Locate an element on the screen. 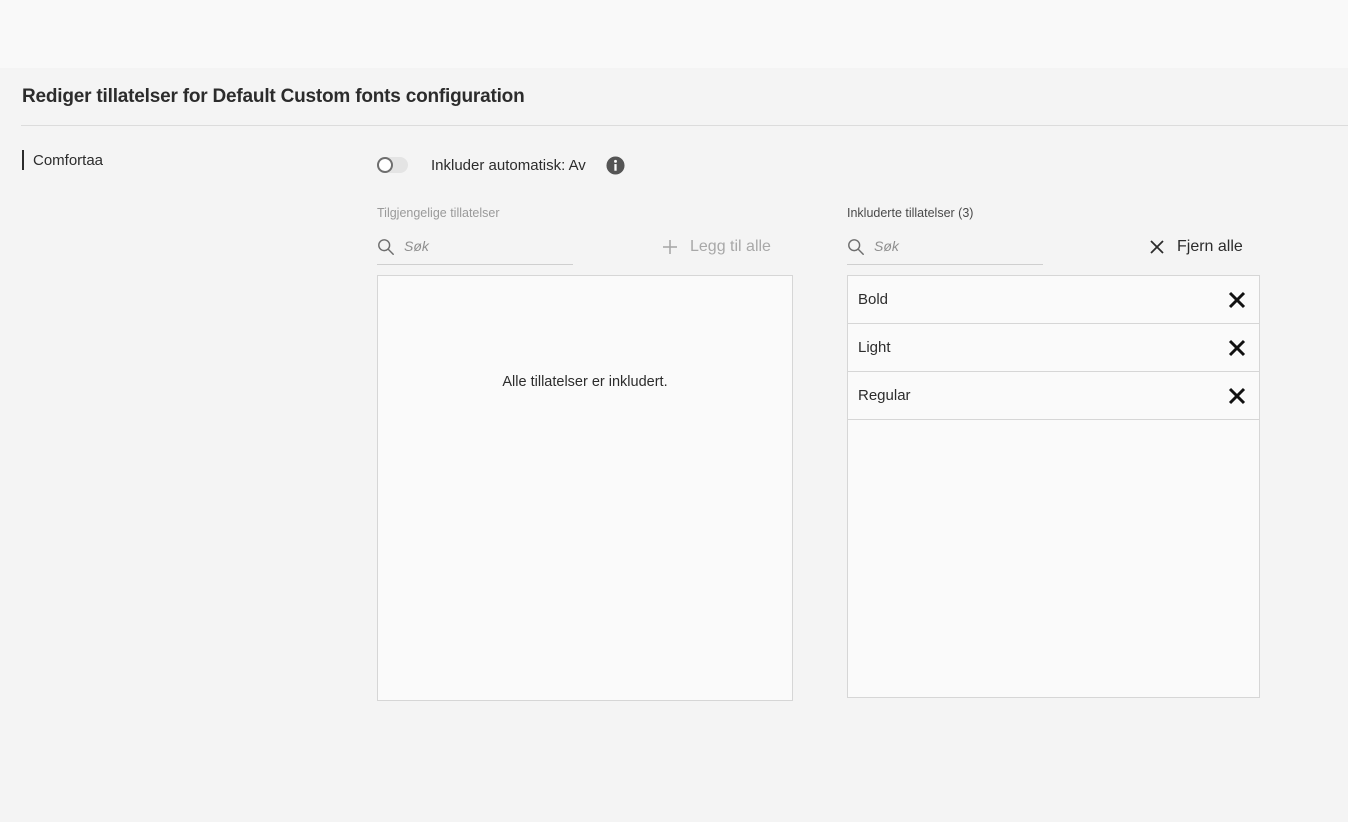  auto-include-row: Inkluder automatisk: Av is located at coordinates (501, 165).